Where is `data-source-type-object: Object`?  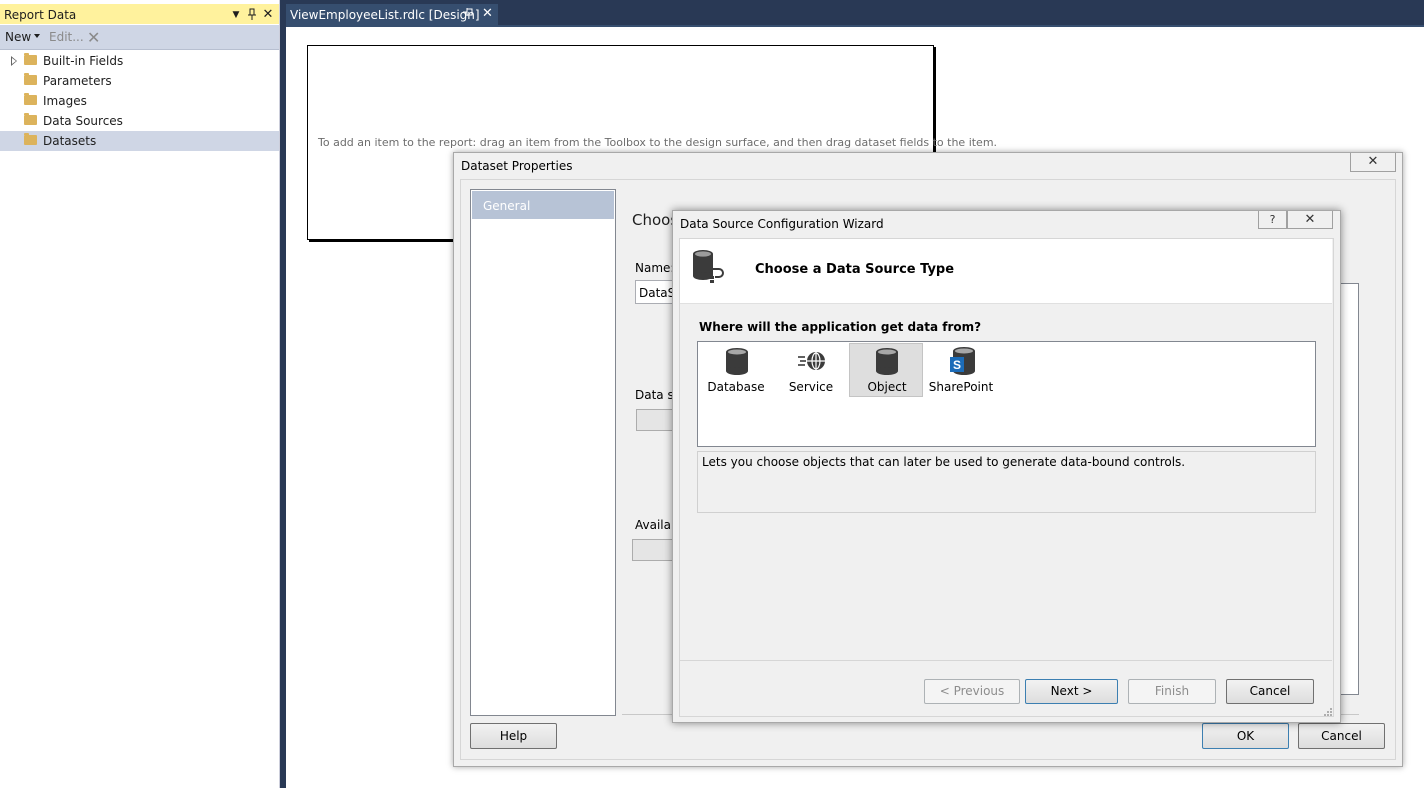
data-source-type-object: Object is located at coordinates (886, 370).